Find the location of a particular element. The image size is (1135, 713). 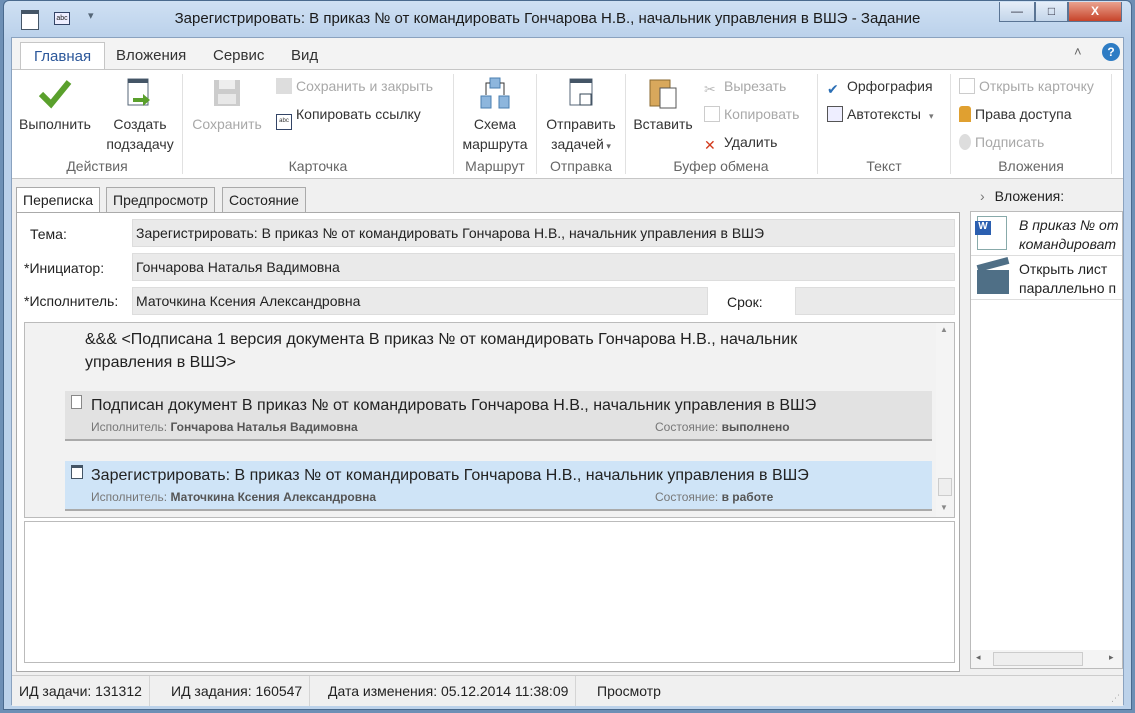

item-state: Состояние: выполнено is located at coordinates (722, 427).